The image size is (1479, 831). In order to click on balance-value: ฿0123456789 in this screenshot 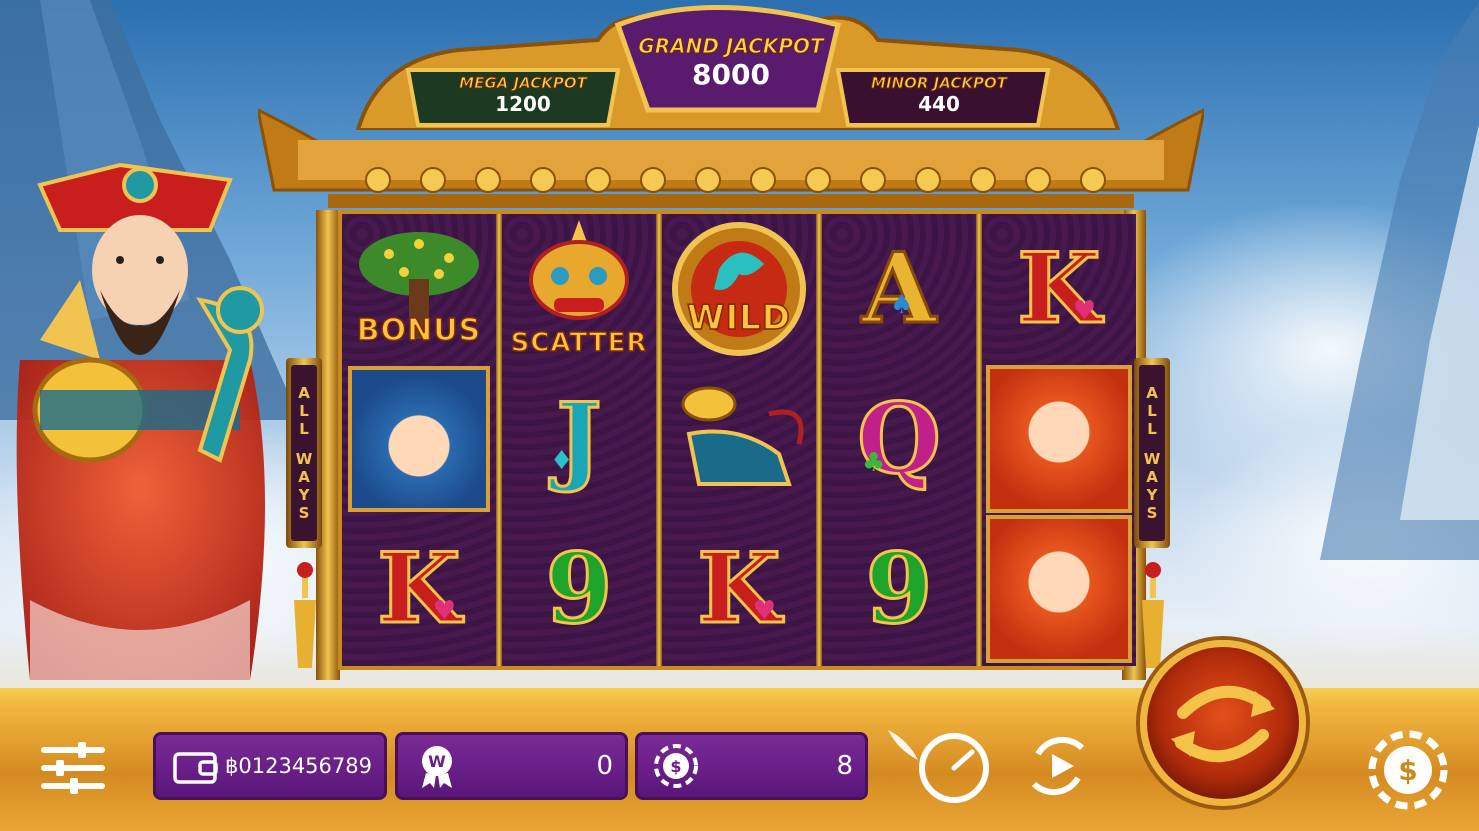, I will do `click(298, 766)`.